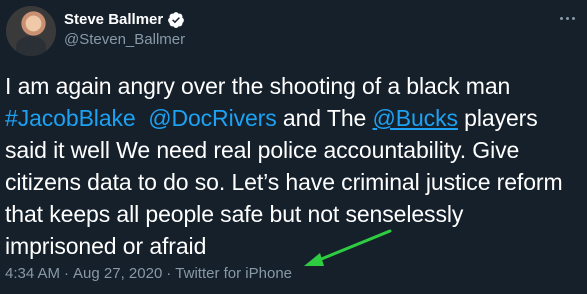 The height and width of the screenshot is (294, 587). What do you see at coordinates (212, 118) in the screenshot?
I see `mention-link-docrivers: @DocRivers` at bounding box center [212, 118].